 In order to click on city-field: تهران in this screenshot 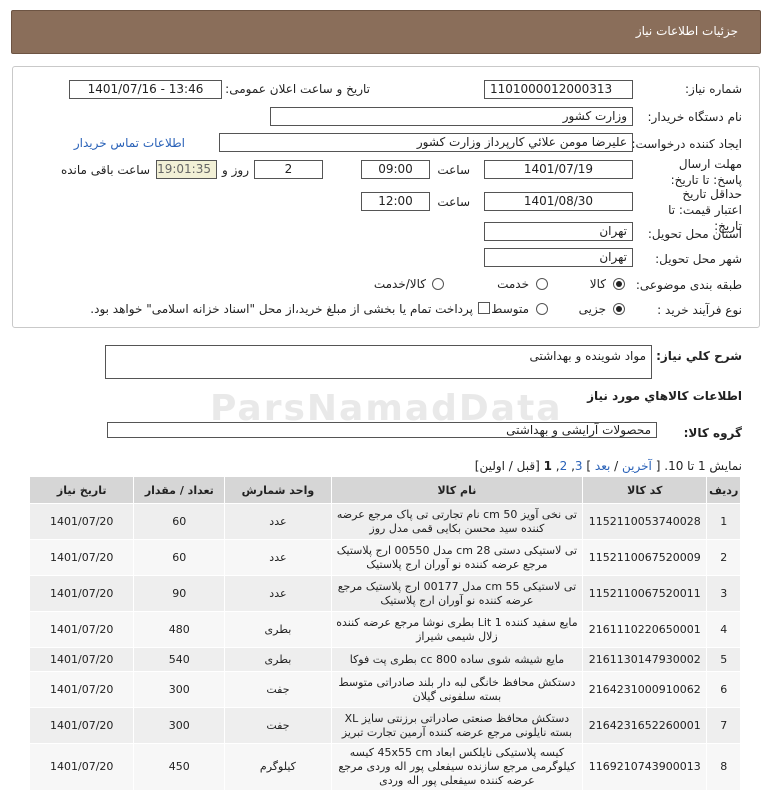, I will do `click(558, 257)`.